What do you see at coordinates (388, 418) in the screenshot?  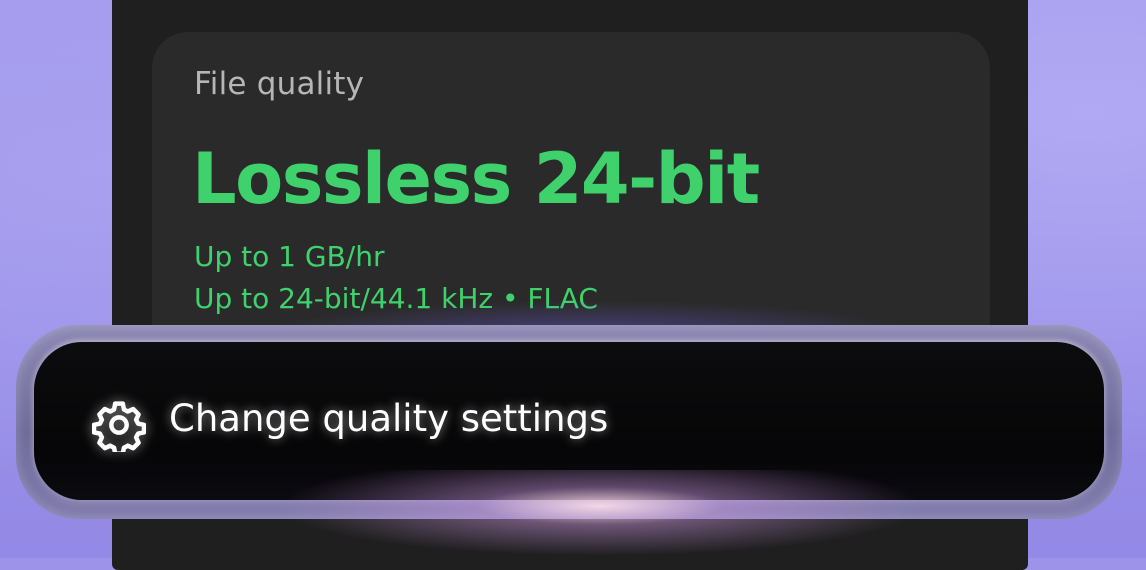 I see `change-quality-settings-label: Change quality settings` at bounding box center [388, 418].